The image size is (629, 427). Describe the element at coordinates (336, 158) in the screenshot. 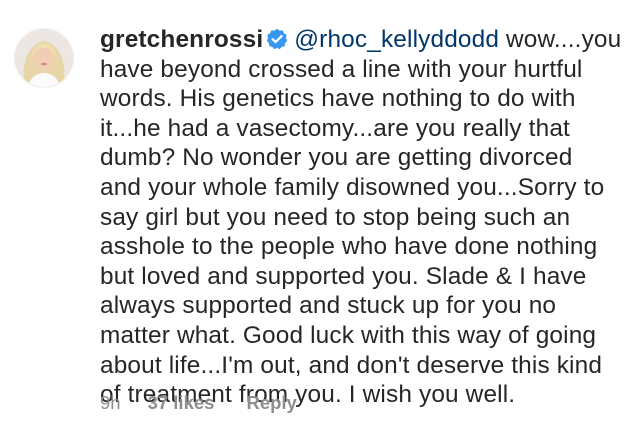

I see `comment-line: dumb? No wonder you are getting divorced` at that location.